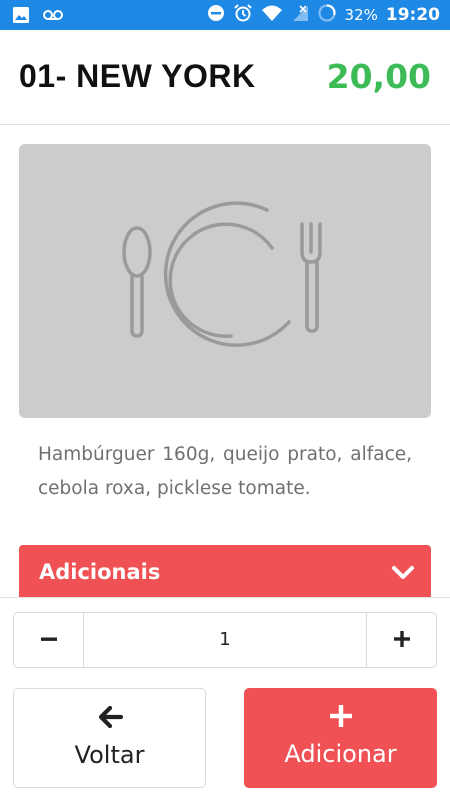 This screenshot has width=450, height=800. Describe the element at coordinates (361, 15) in the screenshot. I see `battery-percent: 32%` at that location.